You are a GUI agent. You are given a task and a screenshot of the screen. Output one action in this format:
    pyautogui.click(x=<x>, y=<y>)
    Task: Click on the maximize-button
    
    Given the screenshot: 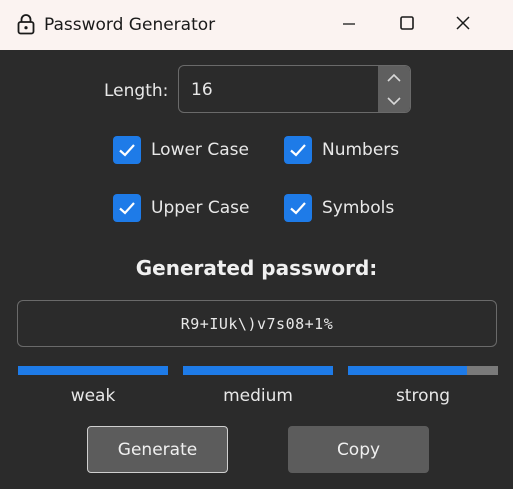 What is the action you would take?
    pyautogui.click(x=407, y=25)
    